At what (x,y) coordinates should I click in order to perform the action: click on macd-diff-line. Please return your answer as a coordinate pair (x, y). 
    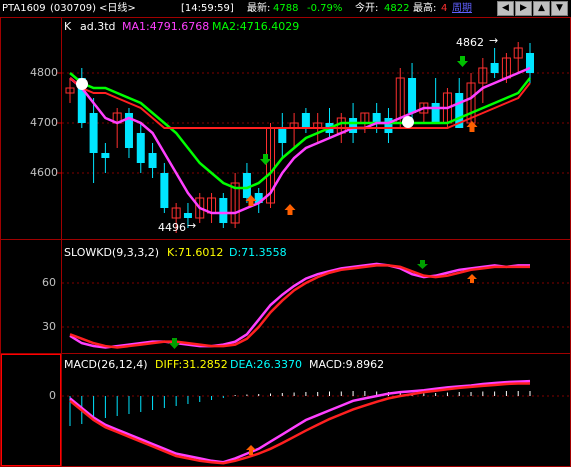
    Looking at the image, I should click on (300, 421).